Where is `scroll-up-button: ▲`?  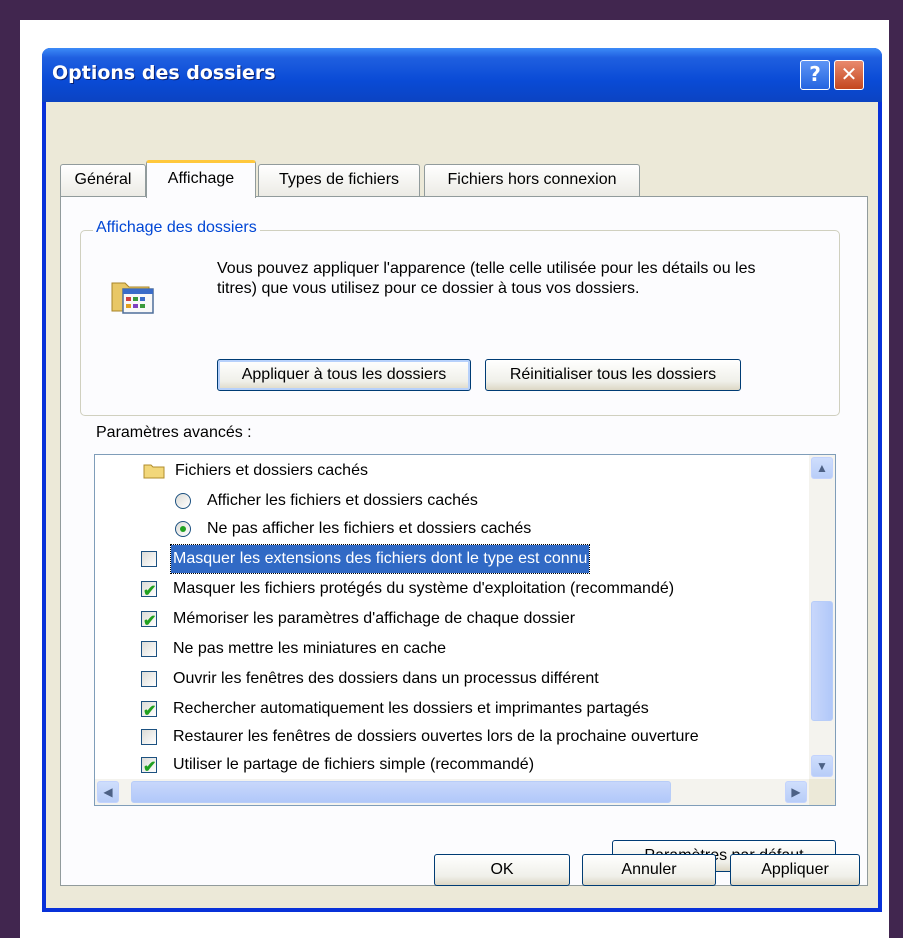 scroll-up-button: ▲ is located at coordinates (822, 468).